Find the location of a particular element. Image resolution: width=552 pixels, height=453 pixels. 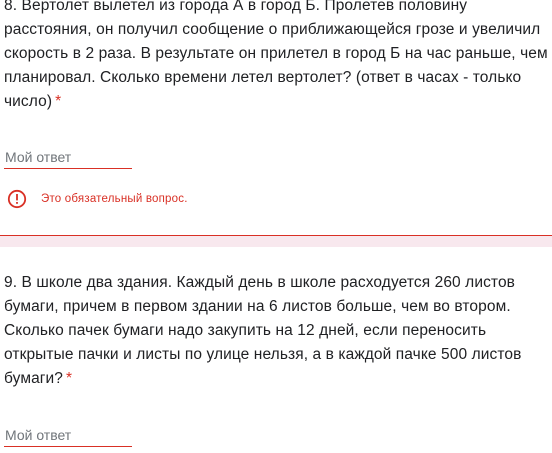

error-text: Это обязательный вопрос. is located at coordinates (114, 199).